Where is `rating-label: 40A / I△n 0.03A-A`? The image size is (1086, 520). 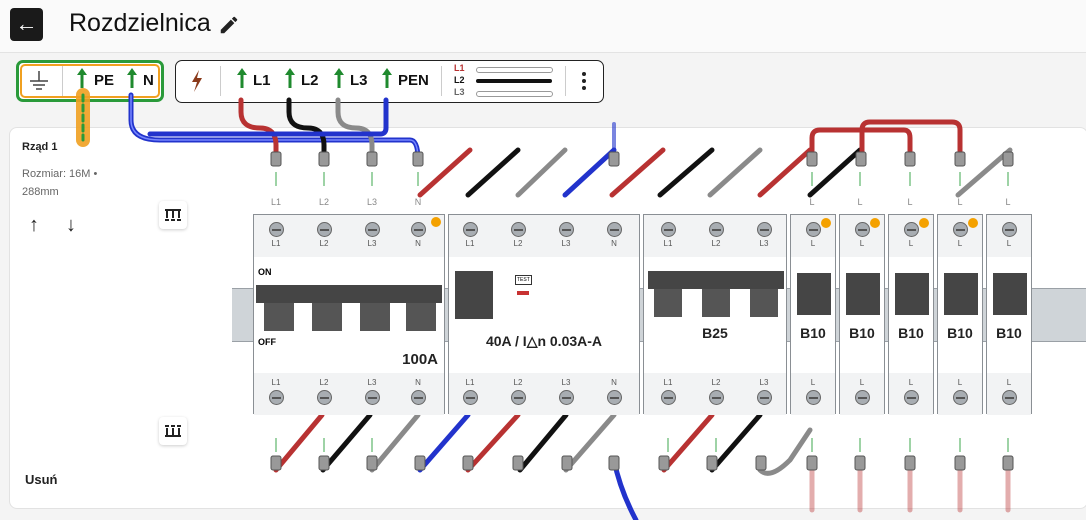 rating-label: 40A / I△n 0.03A-A is located at coordinates (544, 341).